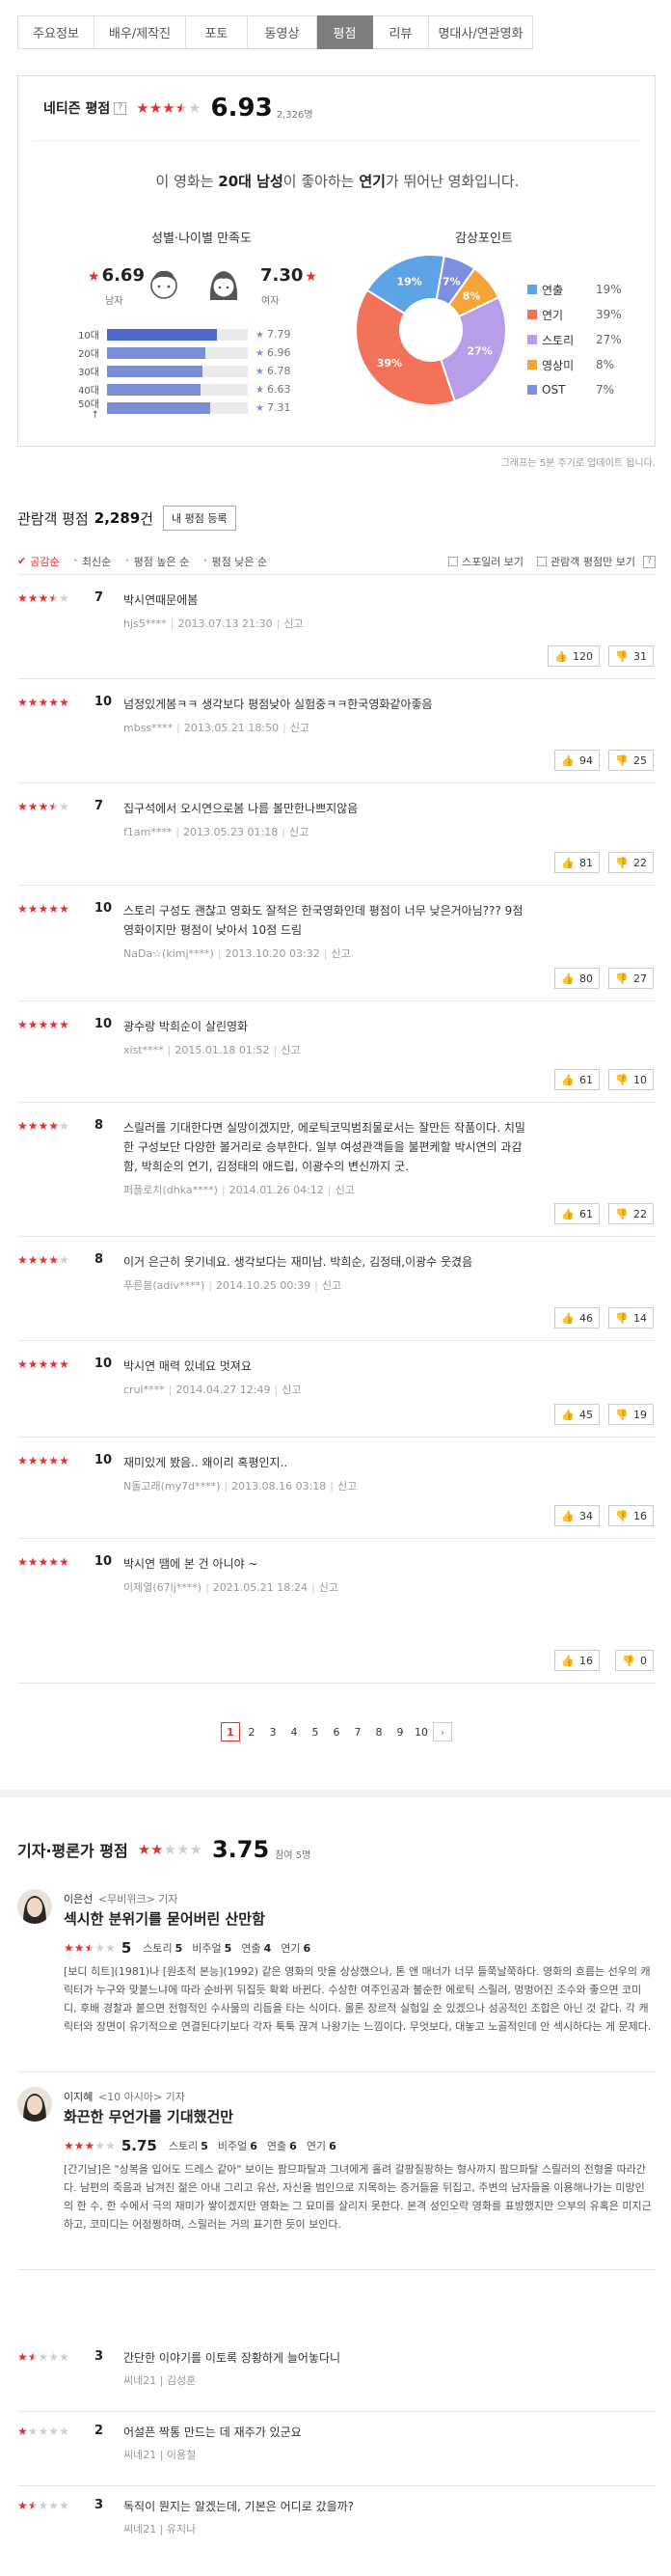 This screenshot has width=671, height=2576. What do you see at coordinates (442, 1732) in the screenshot?
I see `next-page-button: ›` at bounding box center [442, 1732].